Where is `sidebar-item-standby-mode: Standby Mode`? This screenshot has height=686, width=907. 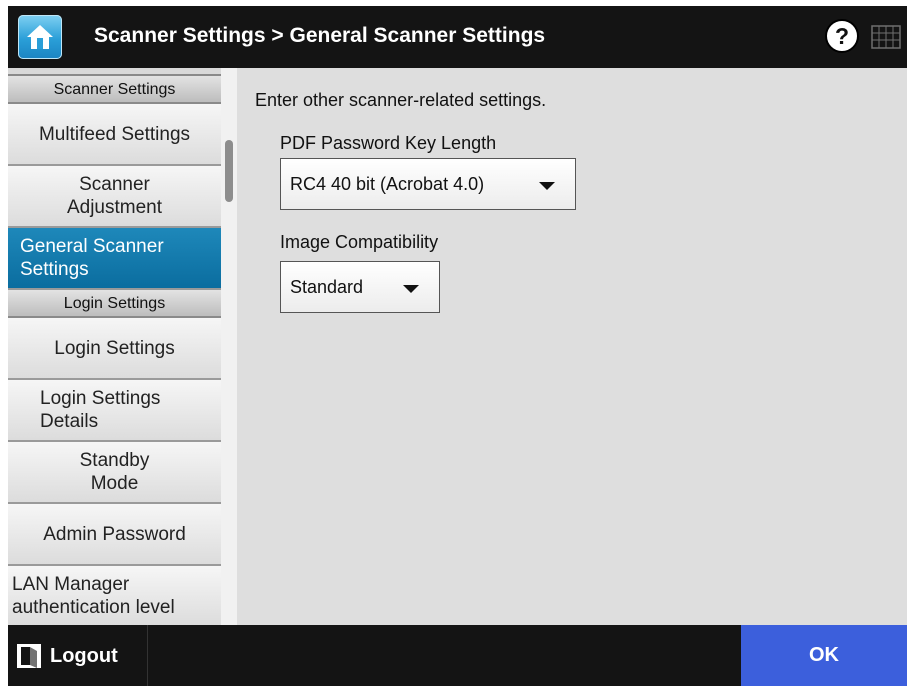
sidebar-item-standby-mode: Standby Mode is located at coordinates (114, 473).